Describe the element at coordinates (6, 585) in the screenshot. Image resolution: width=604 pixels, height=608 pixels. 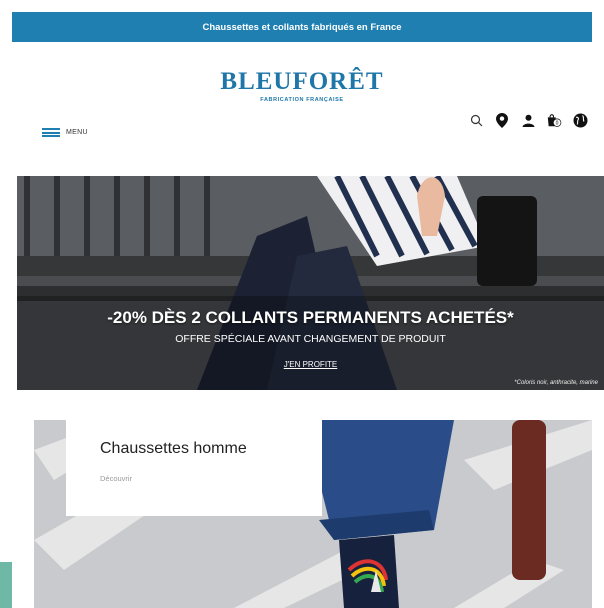
I see `side-chat-tab` at that location.